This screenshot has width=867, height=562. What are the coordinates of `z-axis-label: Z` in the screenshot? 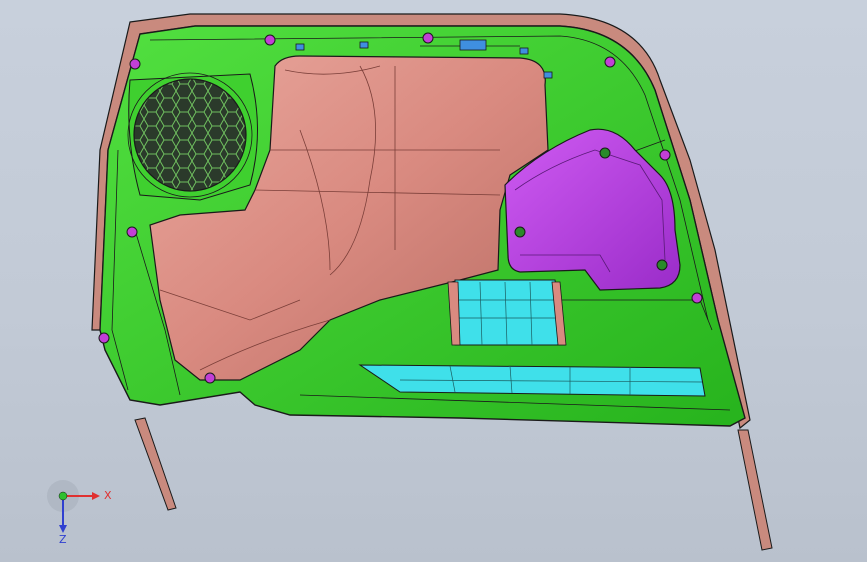 It's located at (63, 539).